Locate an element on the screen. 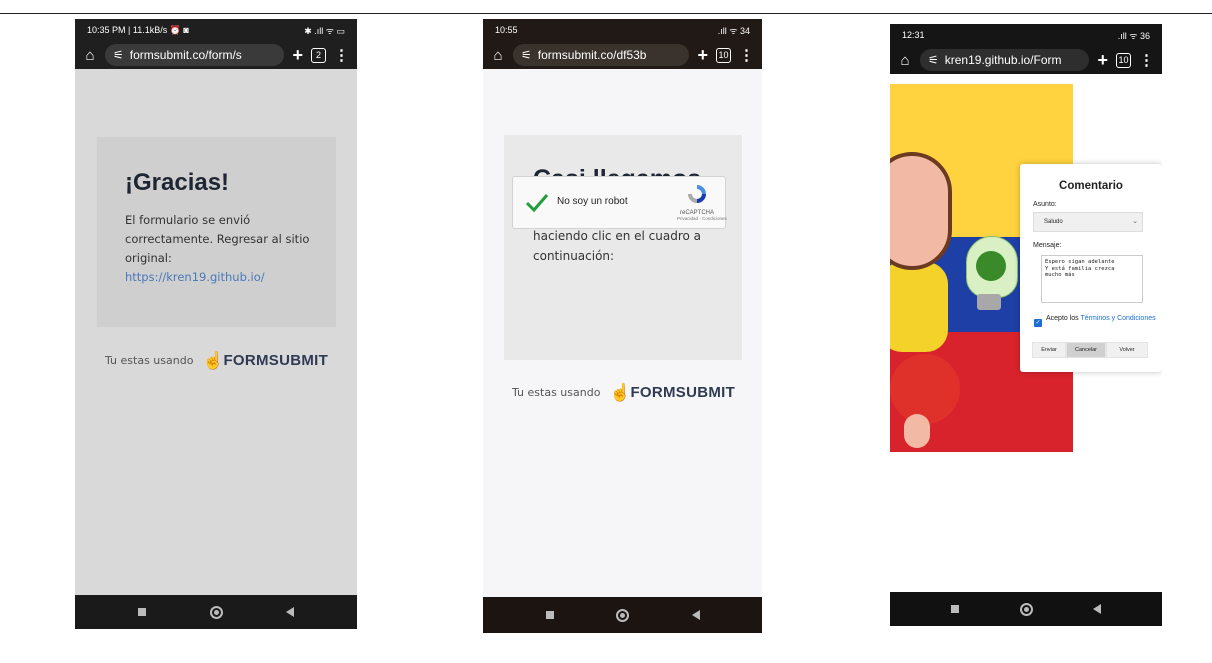 The image size is (1212, 663). character-leg is located at coordinates (925, 389).